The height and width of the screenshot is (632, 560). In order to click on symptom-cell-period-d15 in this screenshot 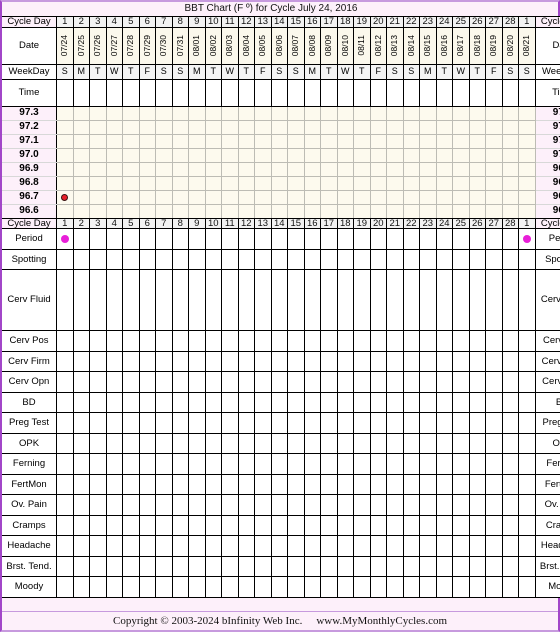, I will do `click(296, 239)`.